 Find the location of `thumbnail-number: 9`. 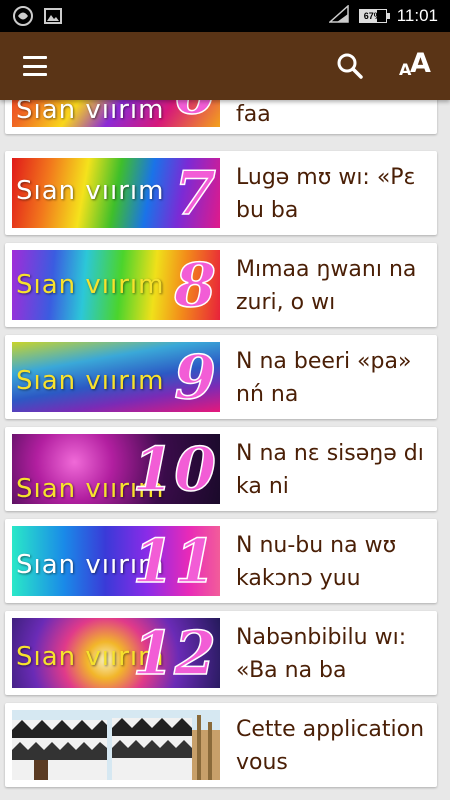

thumbnail-number: 9 is located at coordinates (195, 377).